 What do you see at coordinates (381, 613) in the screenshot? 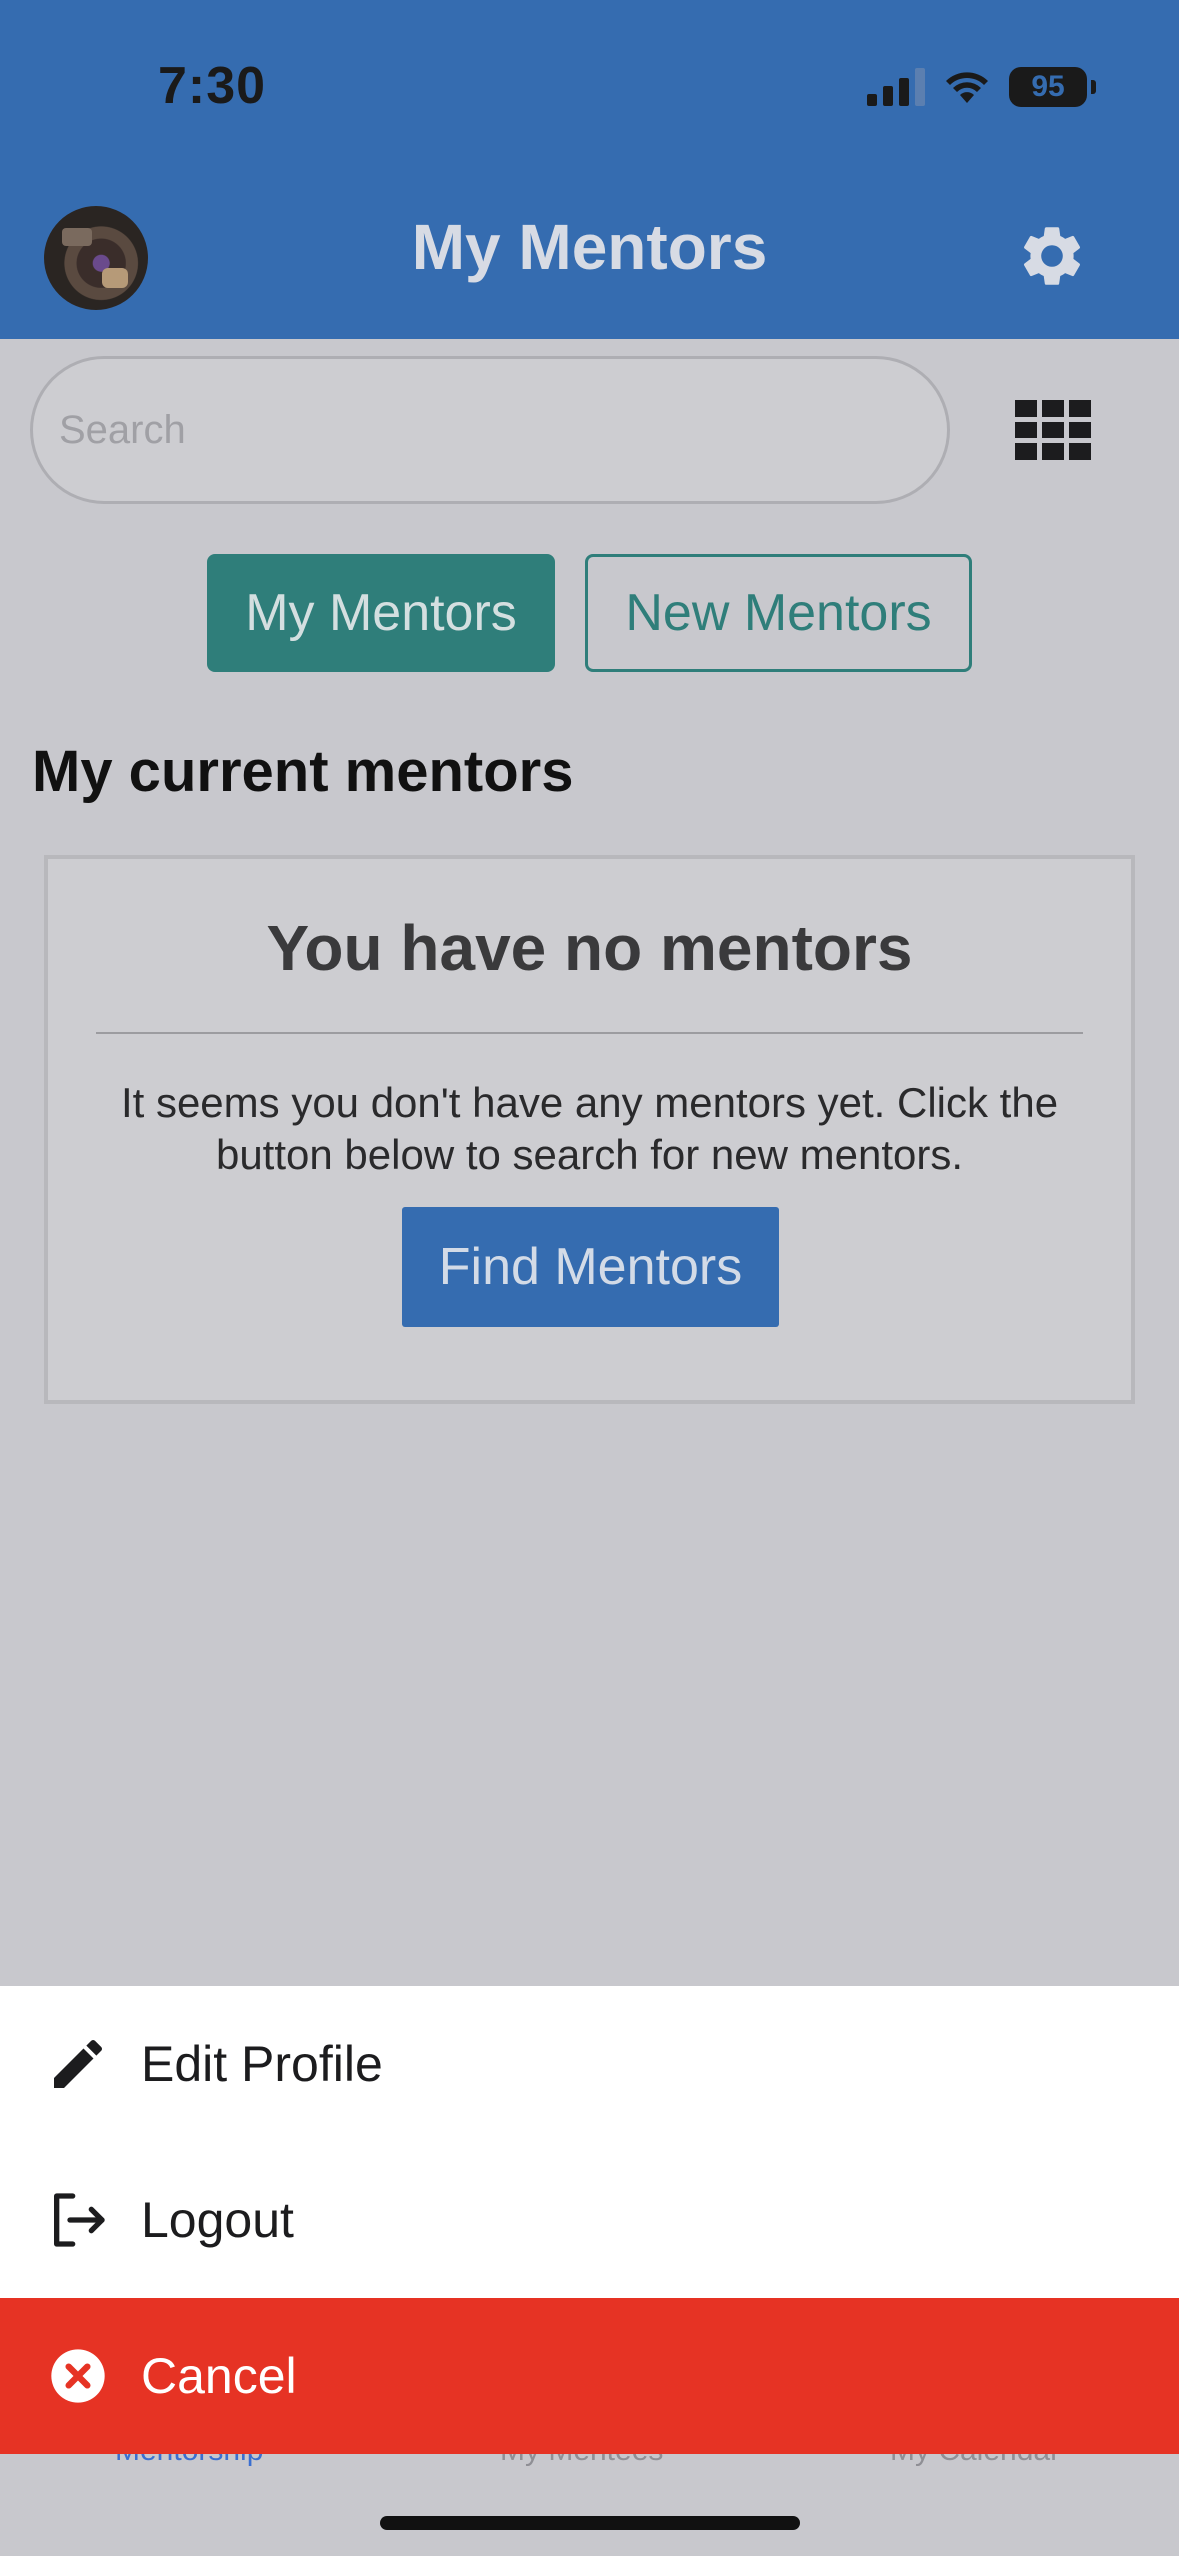
I see `tab-my-mentors: My Mentors` at bounding box center [381, 613].